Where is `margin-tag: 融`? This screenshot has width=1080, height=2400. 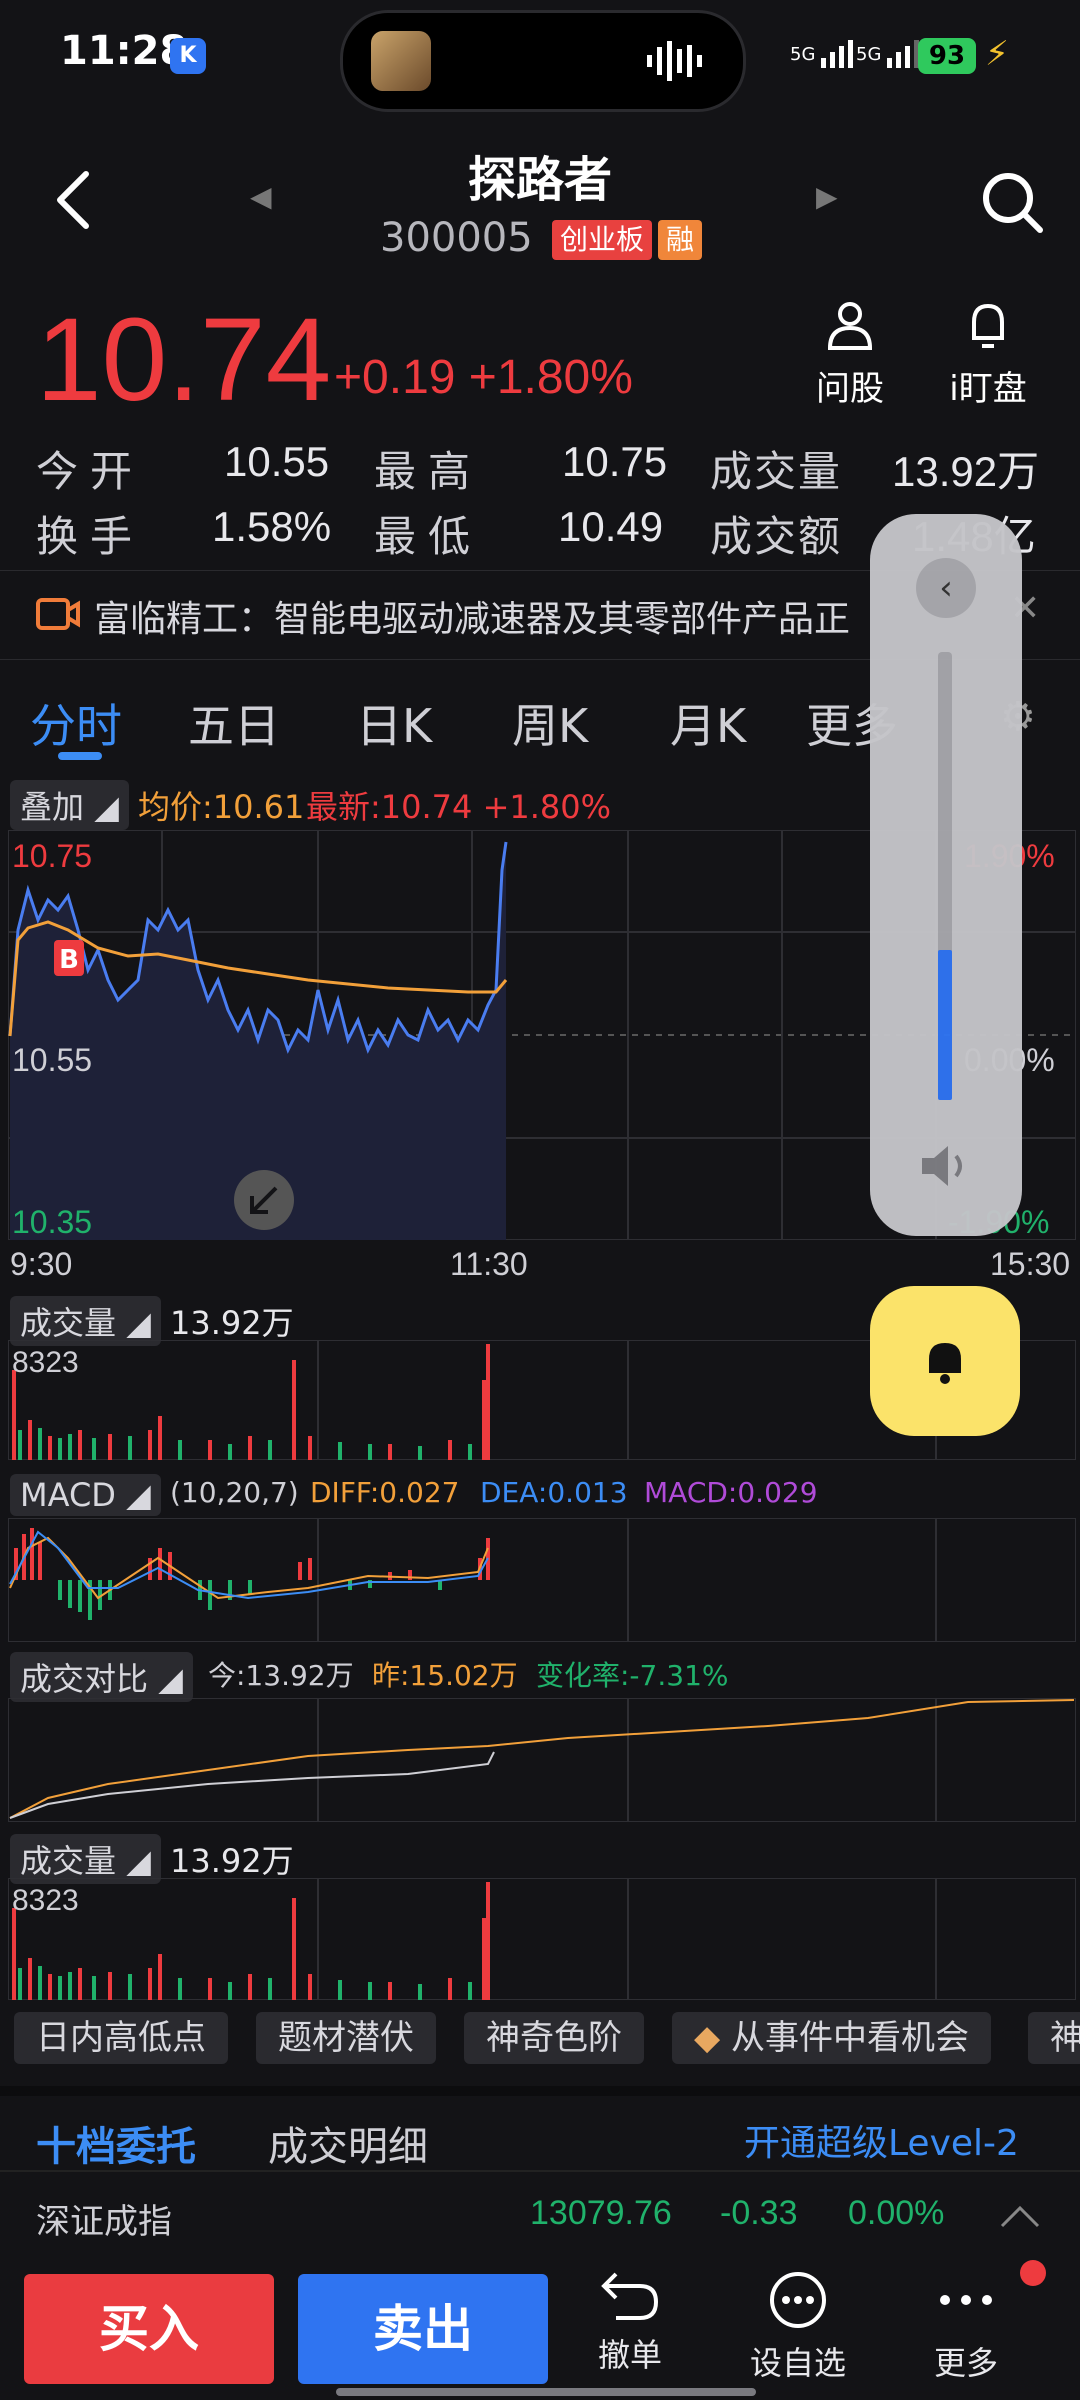
margin-tag: 融 is located at coordinates (680, 240).